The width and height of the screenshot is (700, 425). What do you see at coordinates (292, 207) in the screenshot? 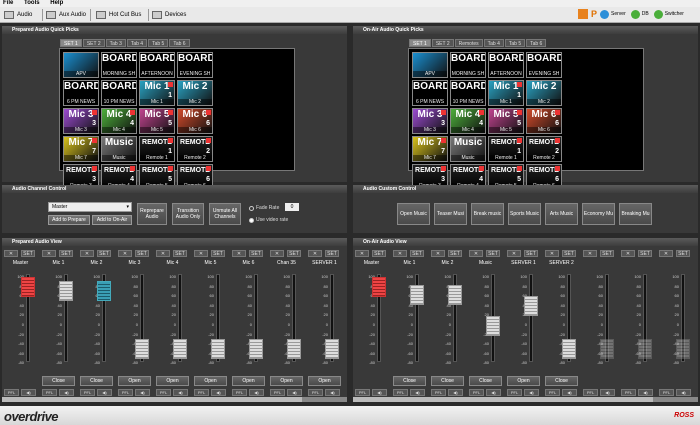
I see `fade-rate-input: 0` at bounding box center [292, 207].